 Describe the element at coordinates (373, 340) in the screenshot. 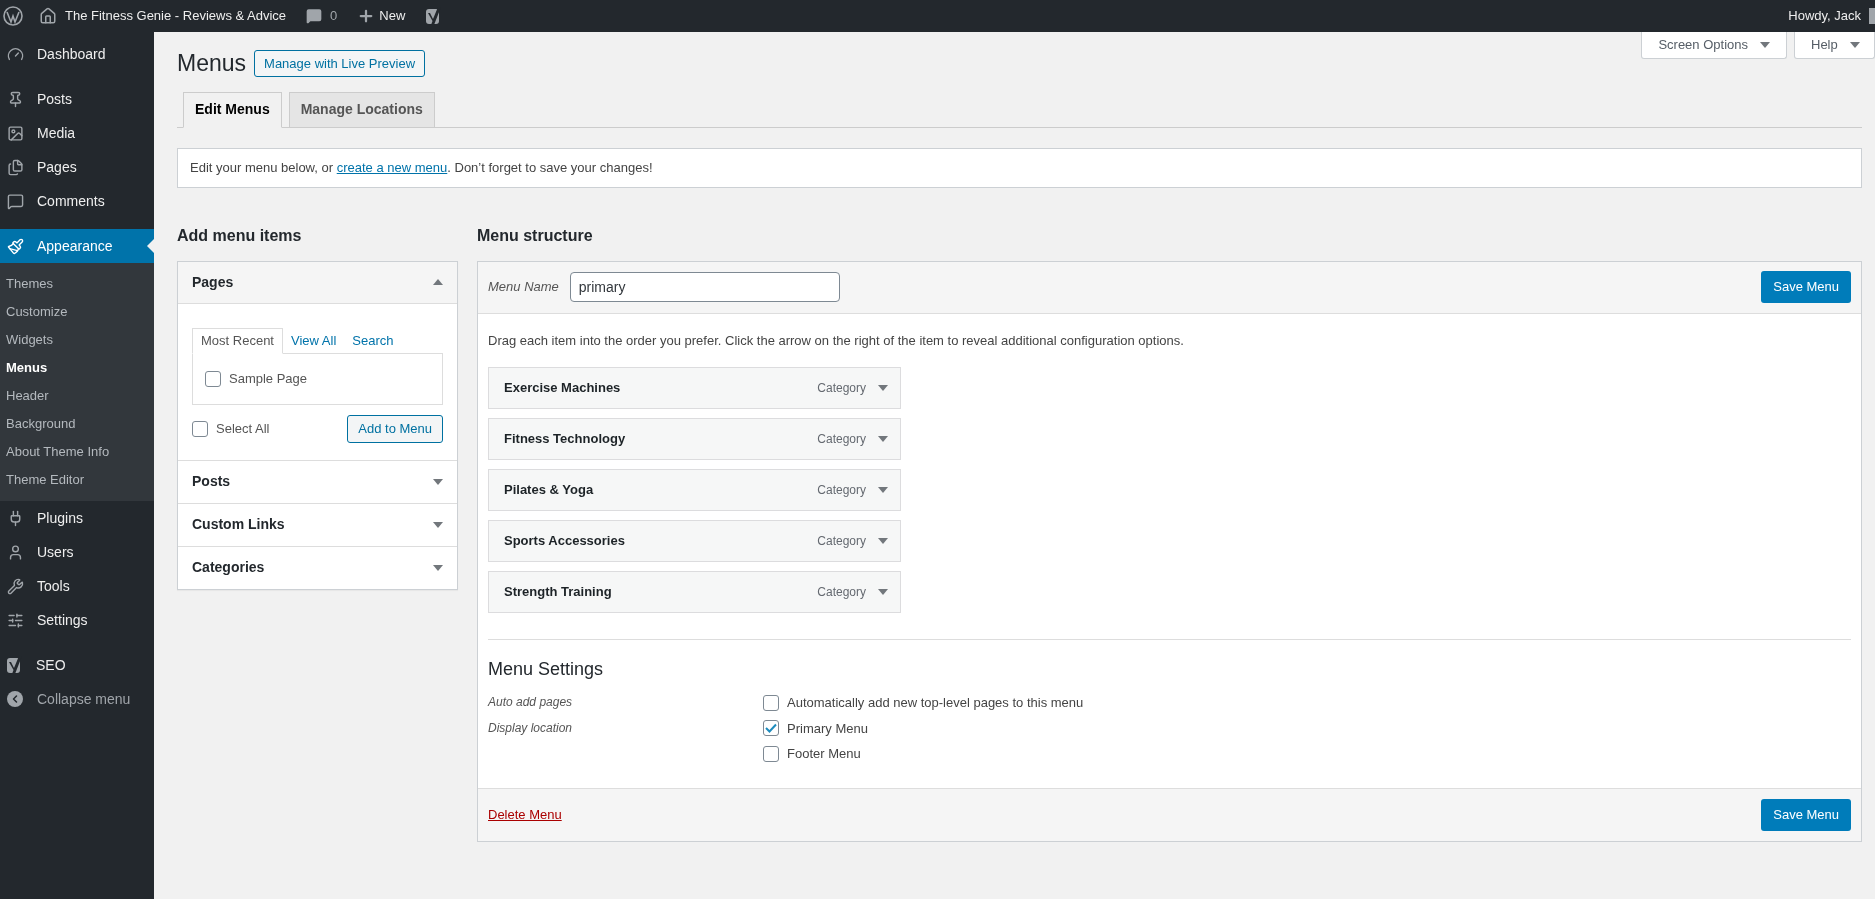

I see `panel-tab: Search` at that location.